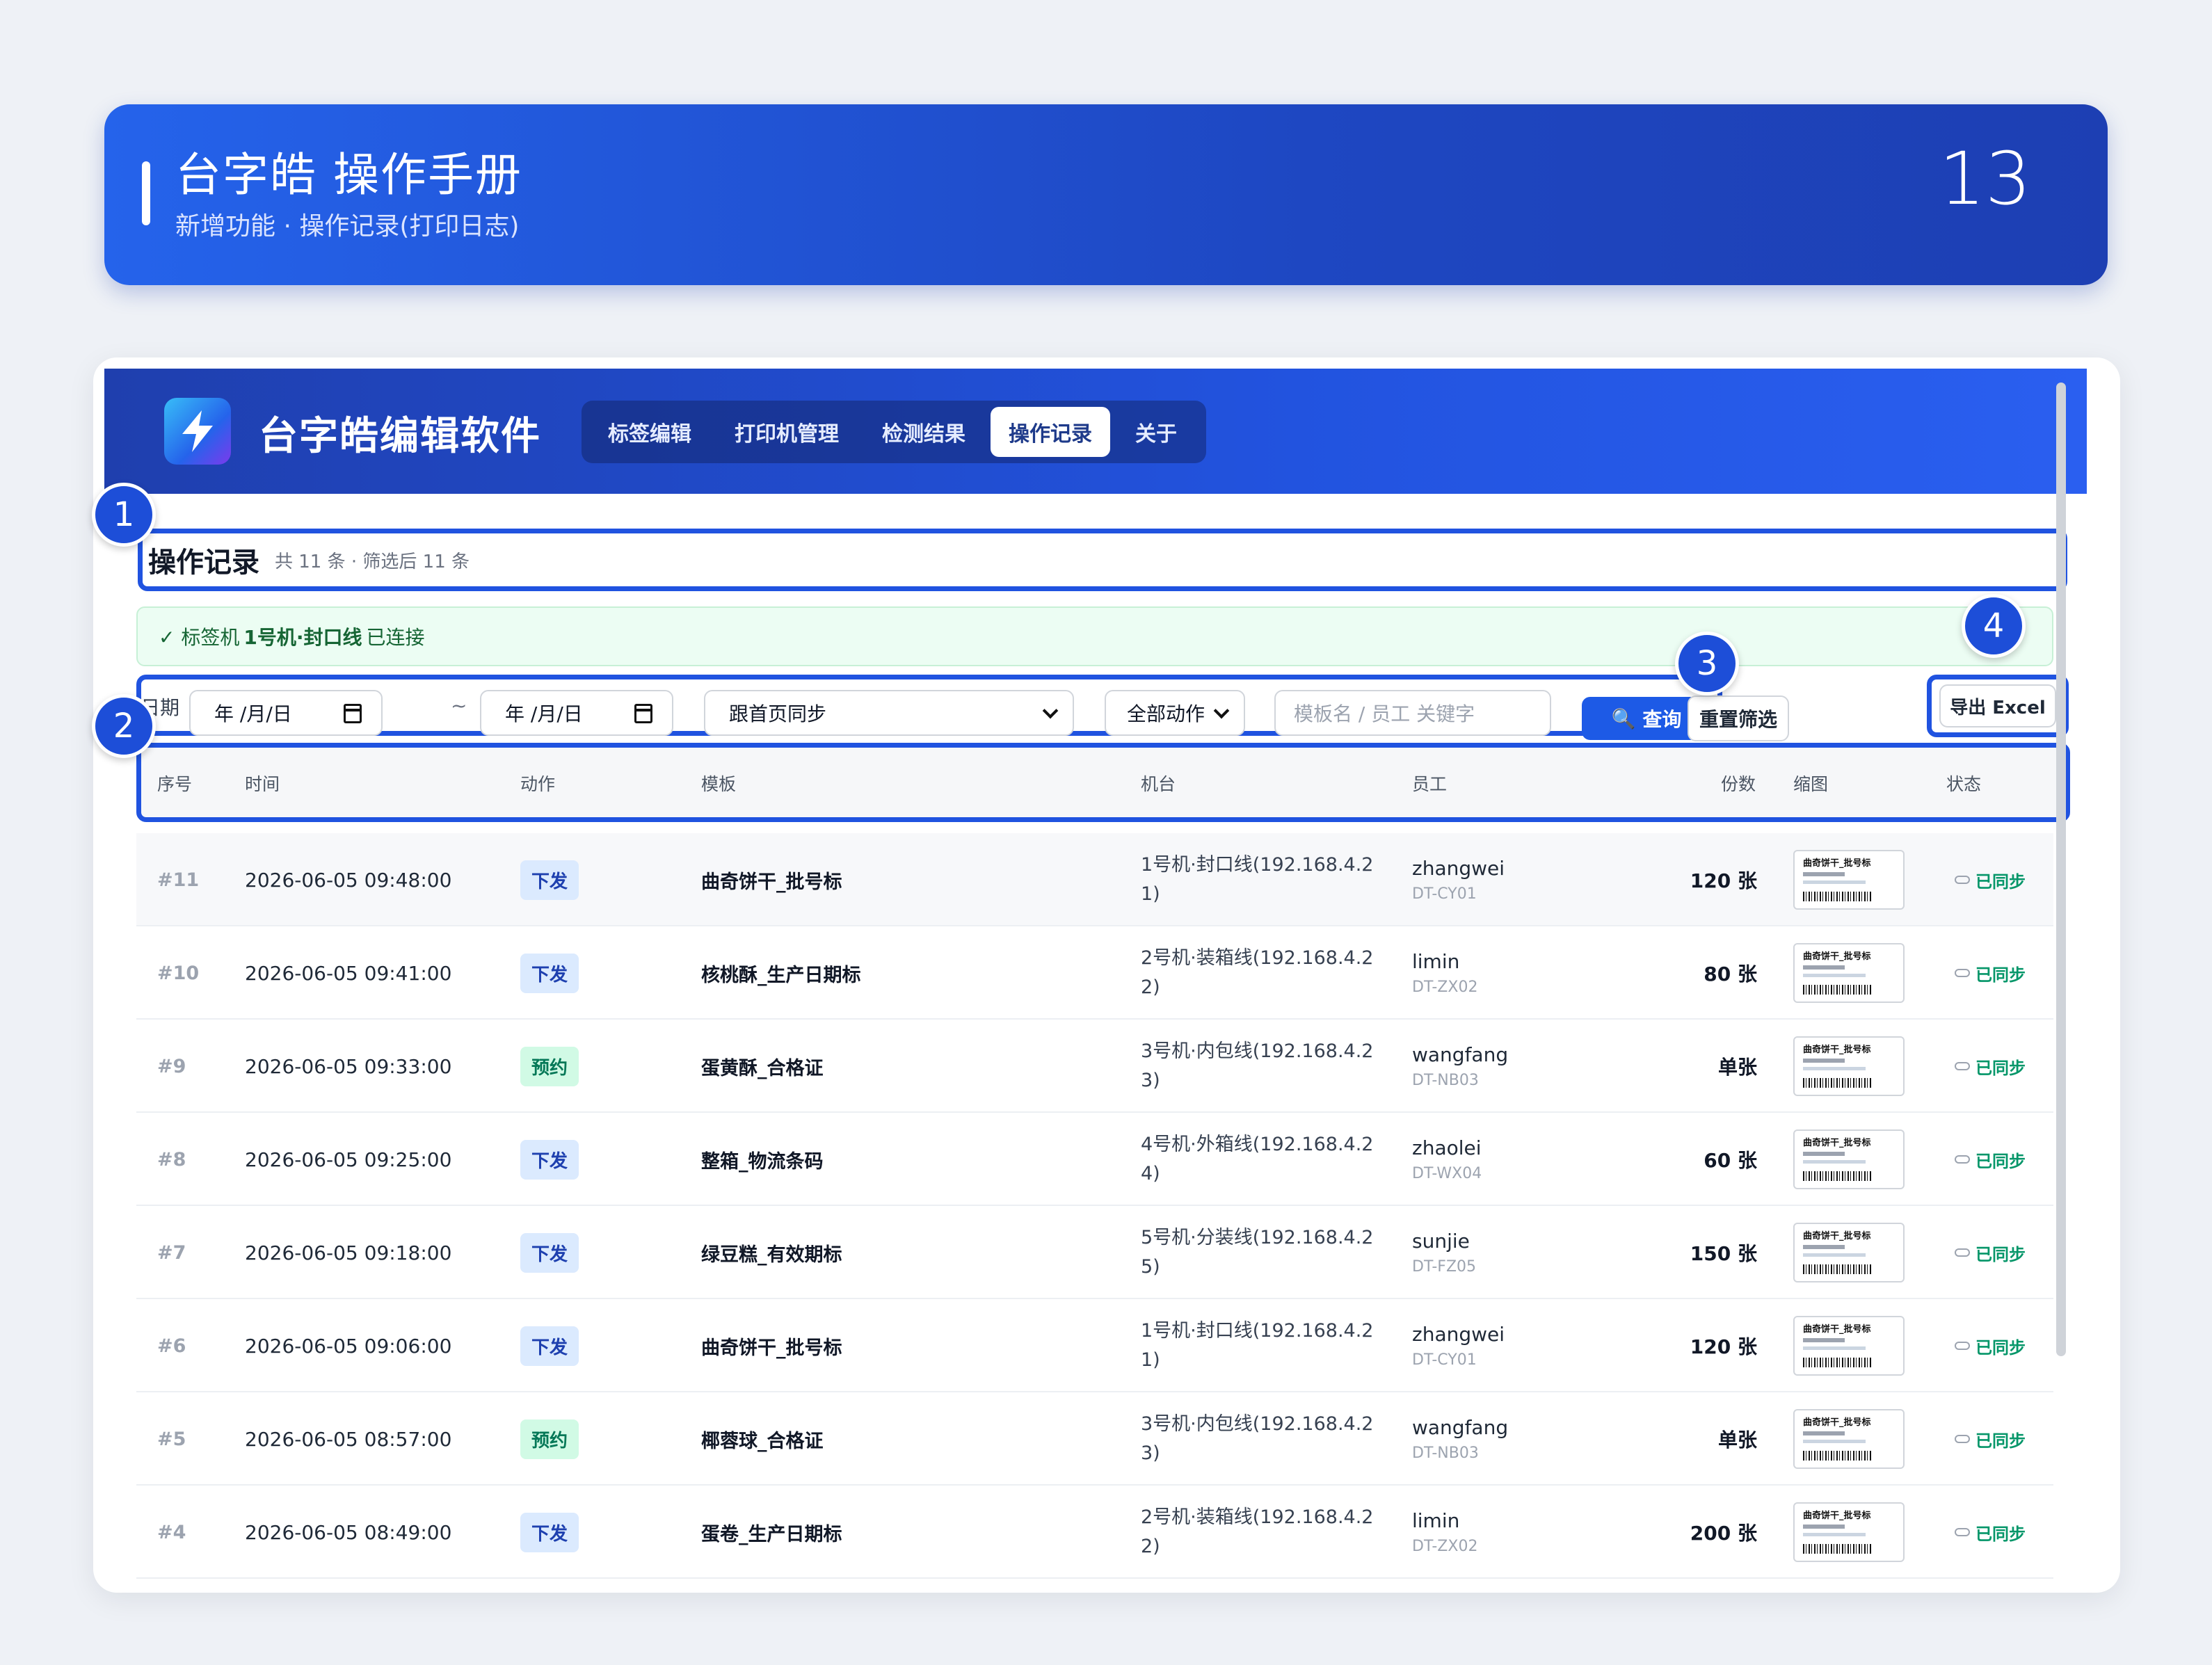 This screenshot has height=1665, width=2212. What do you see at coordinates (1810, 783) in the screenshot?
I see `col-thumbnail: 缩图` at bounding box center [1810, 783].